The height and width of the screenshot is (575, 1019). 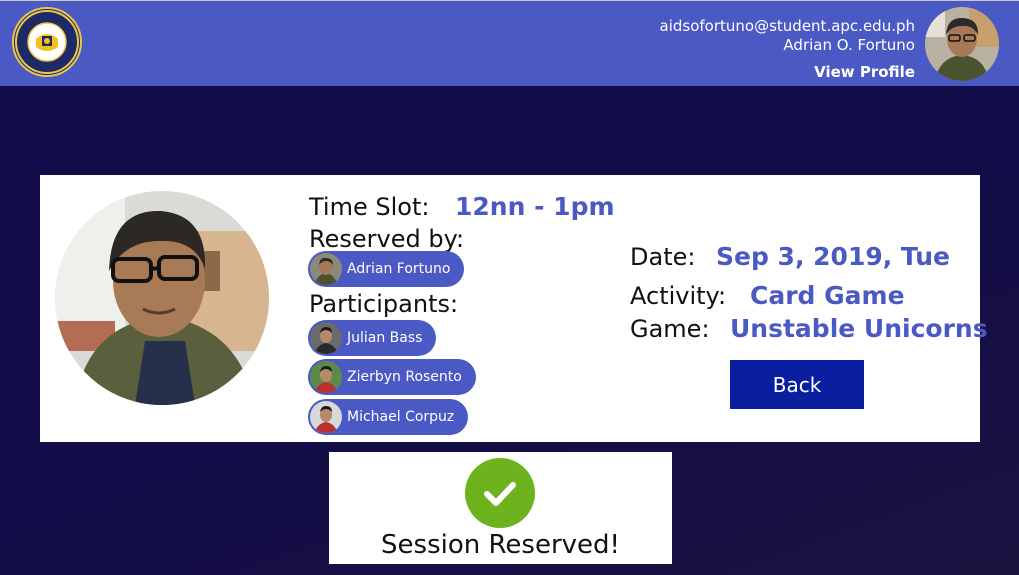 I want to click on back-button: Back, so click(x=797, y=384).